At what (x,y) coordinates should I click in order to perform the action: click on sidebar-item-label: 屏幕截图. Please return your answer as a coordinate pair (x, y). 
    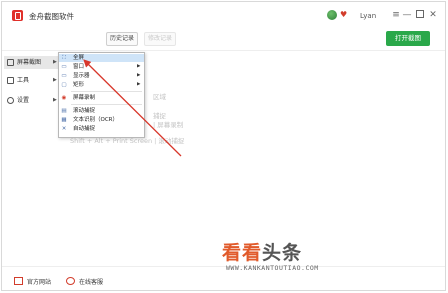
    Looking at the image, I should click on (29, 62).